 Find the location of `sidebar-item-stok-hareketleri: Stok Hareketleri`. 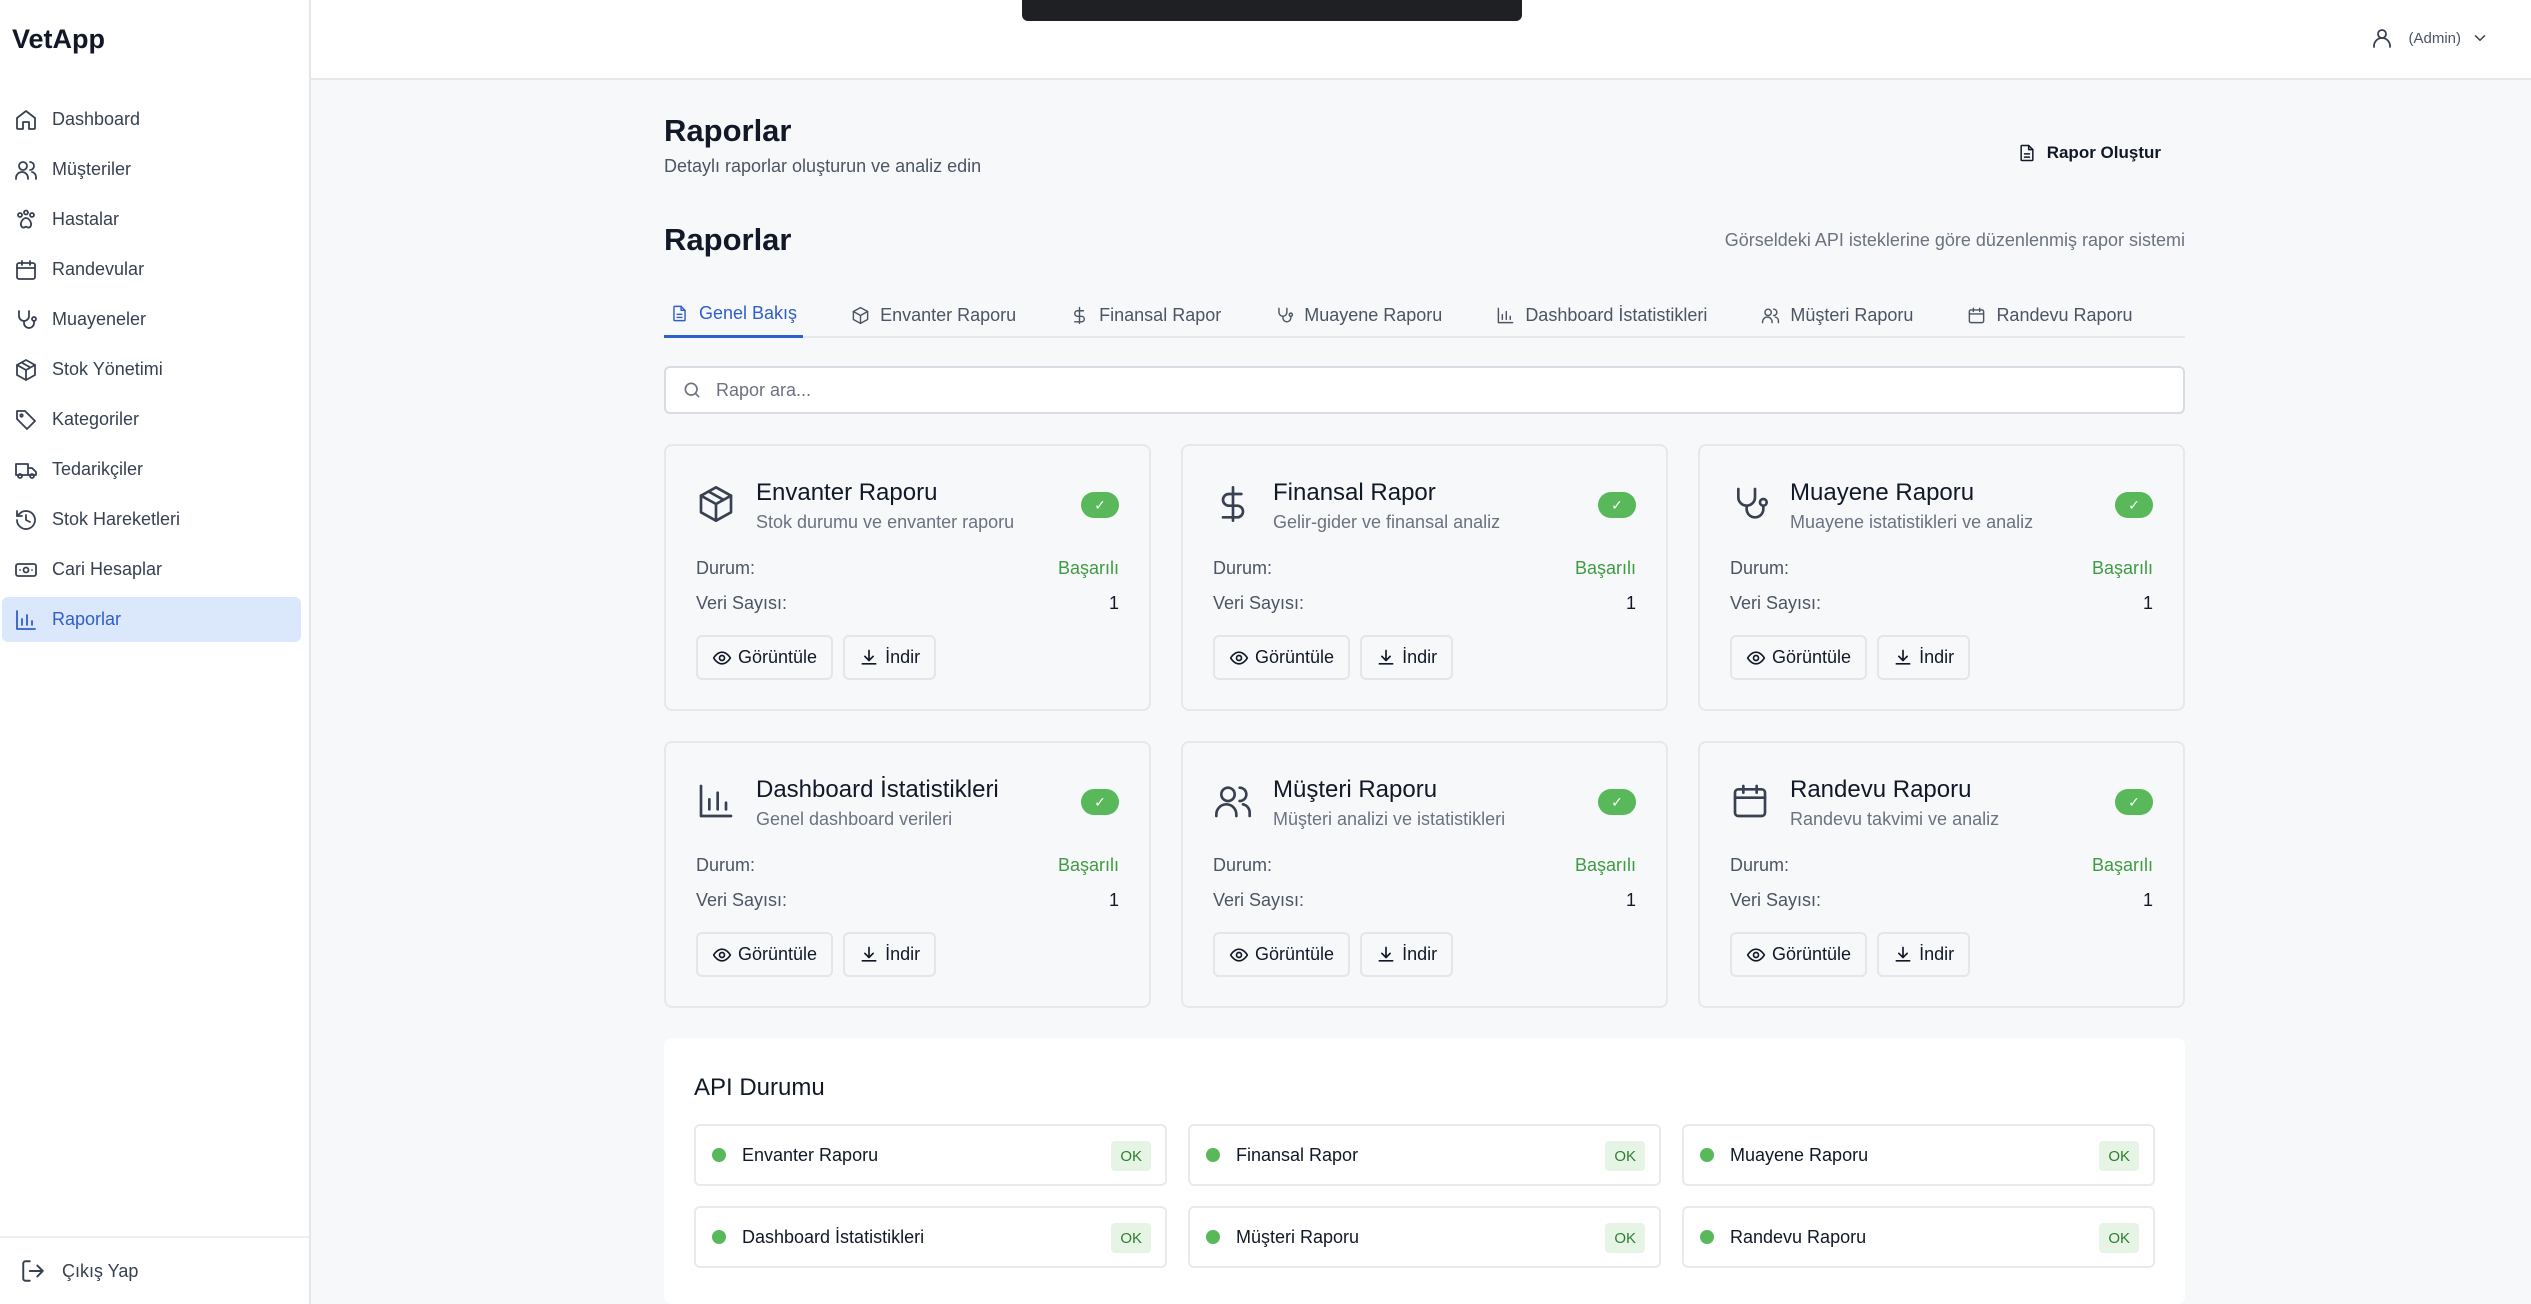

sidebar-item-stok-hareketleri: Stok Hareketleri is located at coordinates (151, 519).